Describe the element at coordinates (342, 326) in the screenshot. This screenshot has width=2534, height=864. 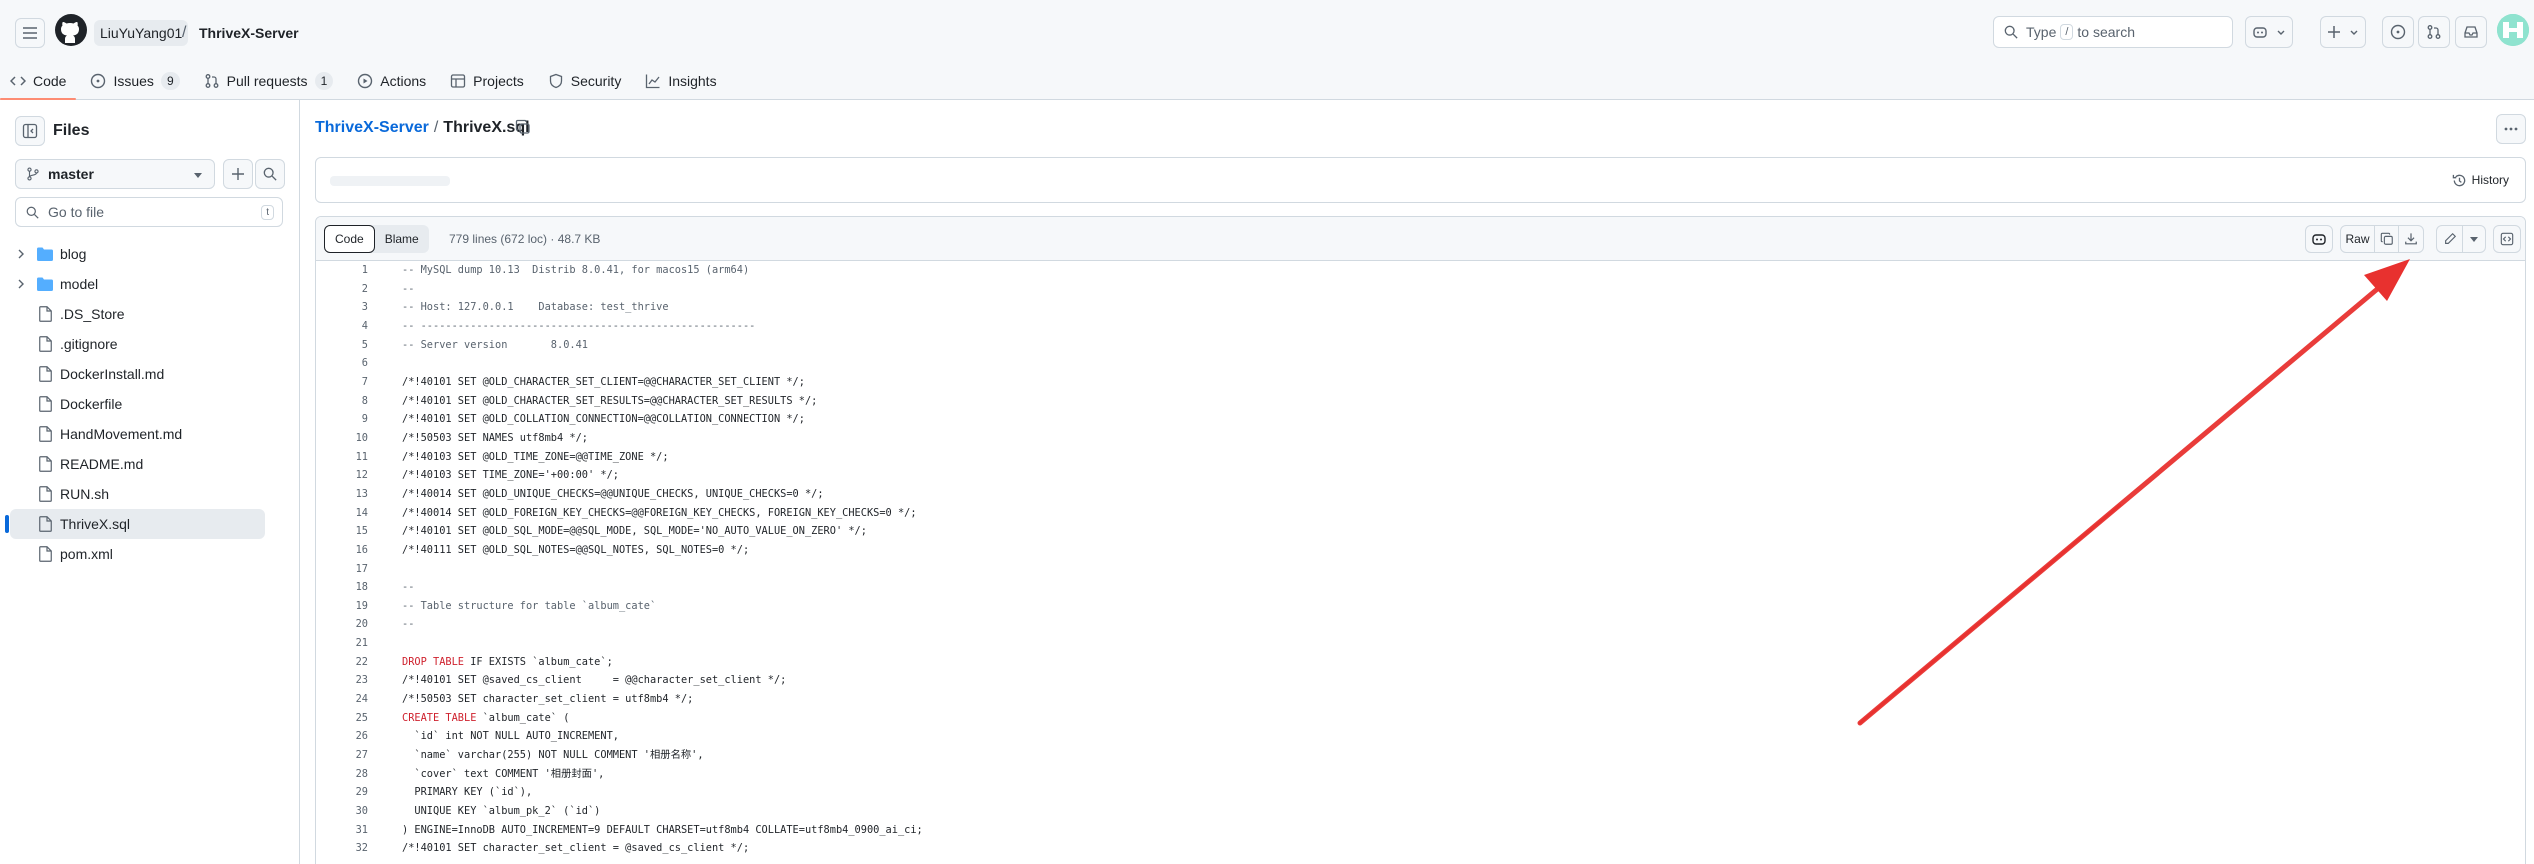
I see `line-number: 4` at that location.